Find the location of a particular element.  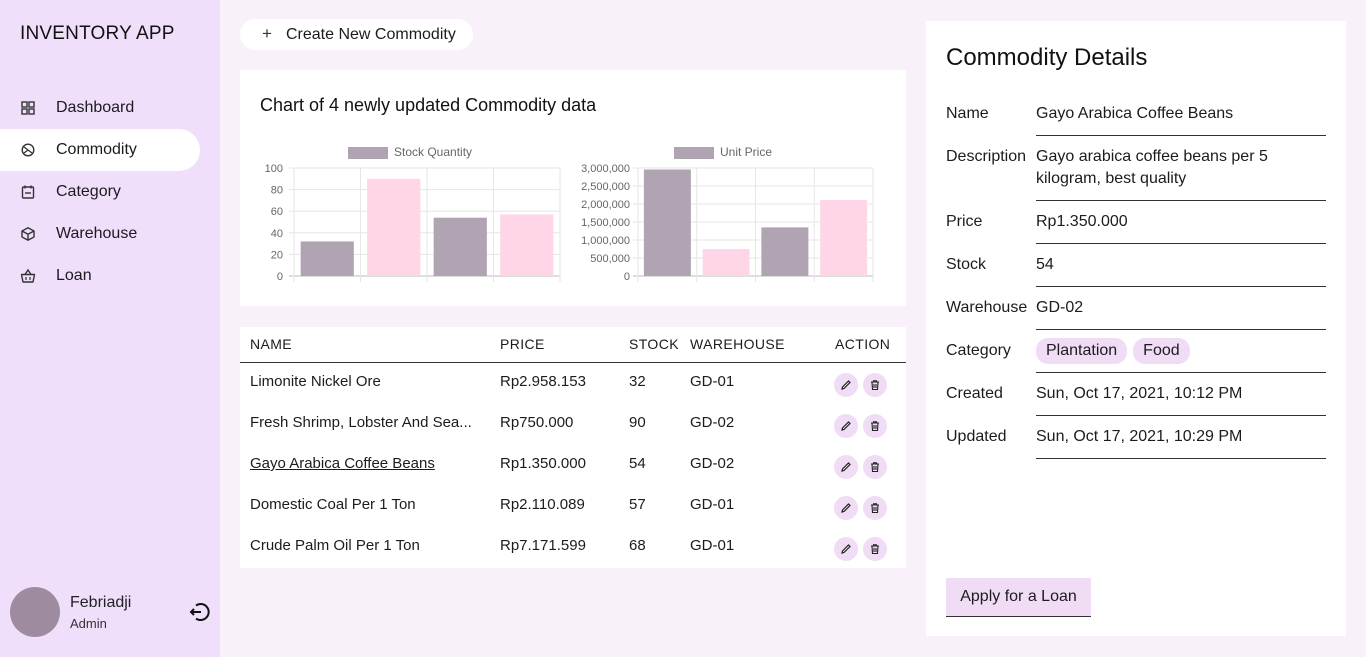

cell-name: Crude Palm Oil Per 1 Ton is located at coordinates (335, 545).